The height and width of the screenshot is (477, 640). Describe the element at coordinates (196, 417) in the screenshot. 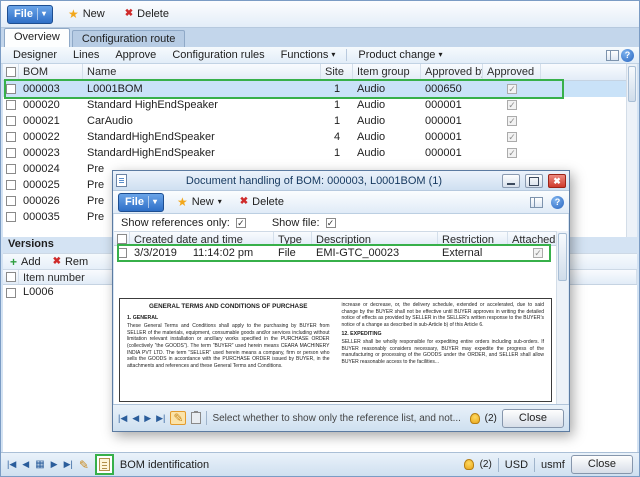

I see `clipboard-icon` at that location.